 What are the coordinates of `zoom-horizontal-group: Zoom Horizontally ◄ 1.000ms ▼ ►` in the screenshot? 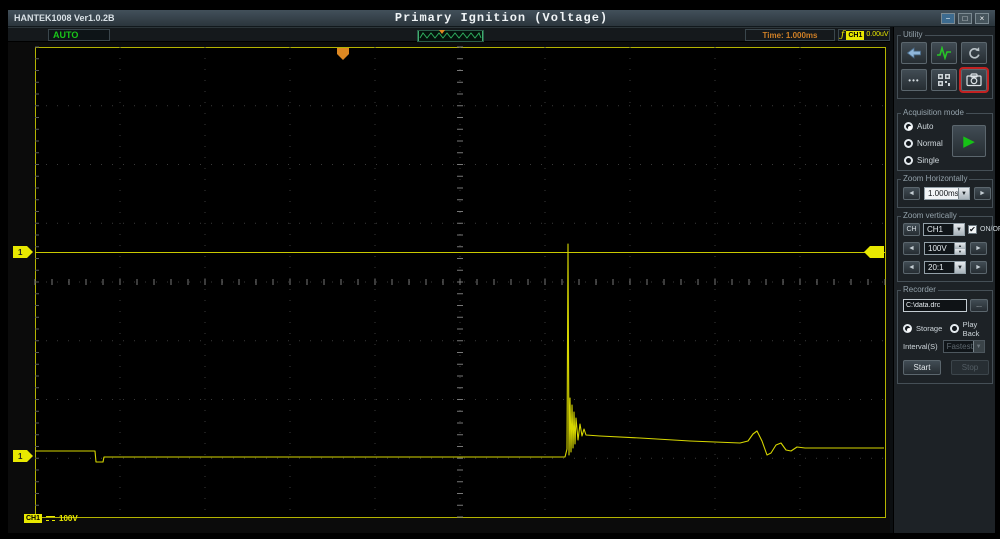 It's located at (945, 191).